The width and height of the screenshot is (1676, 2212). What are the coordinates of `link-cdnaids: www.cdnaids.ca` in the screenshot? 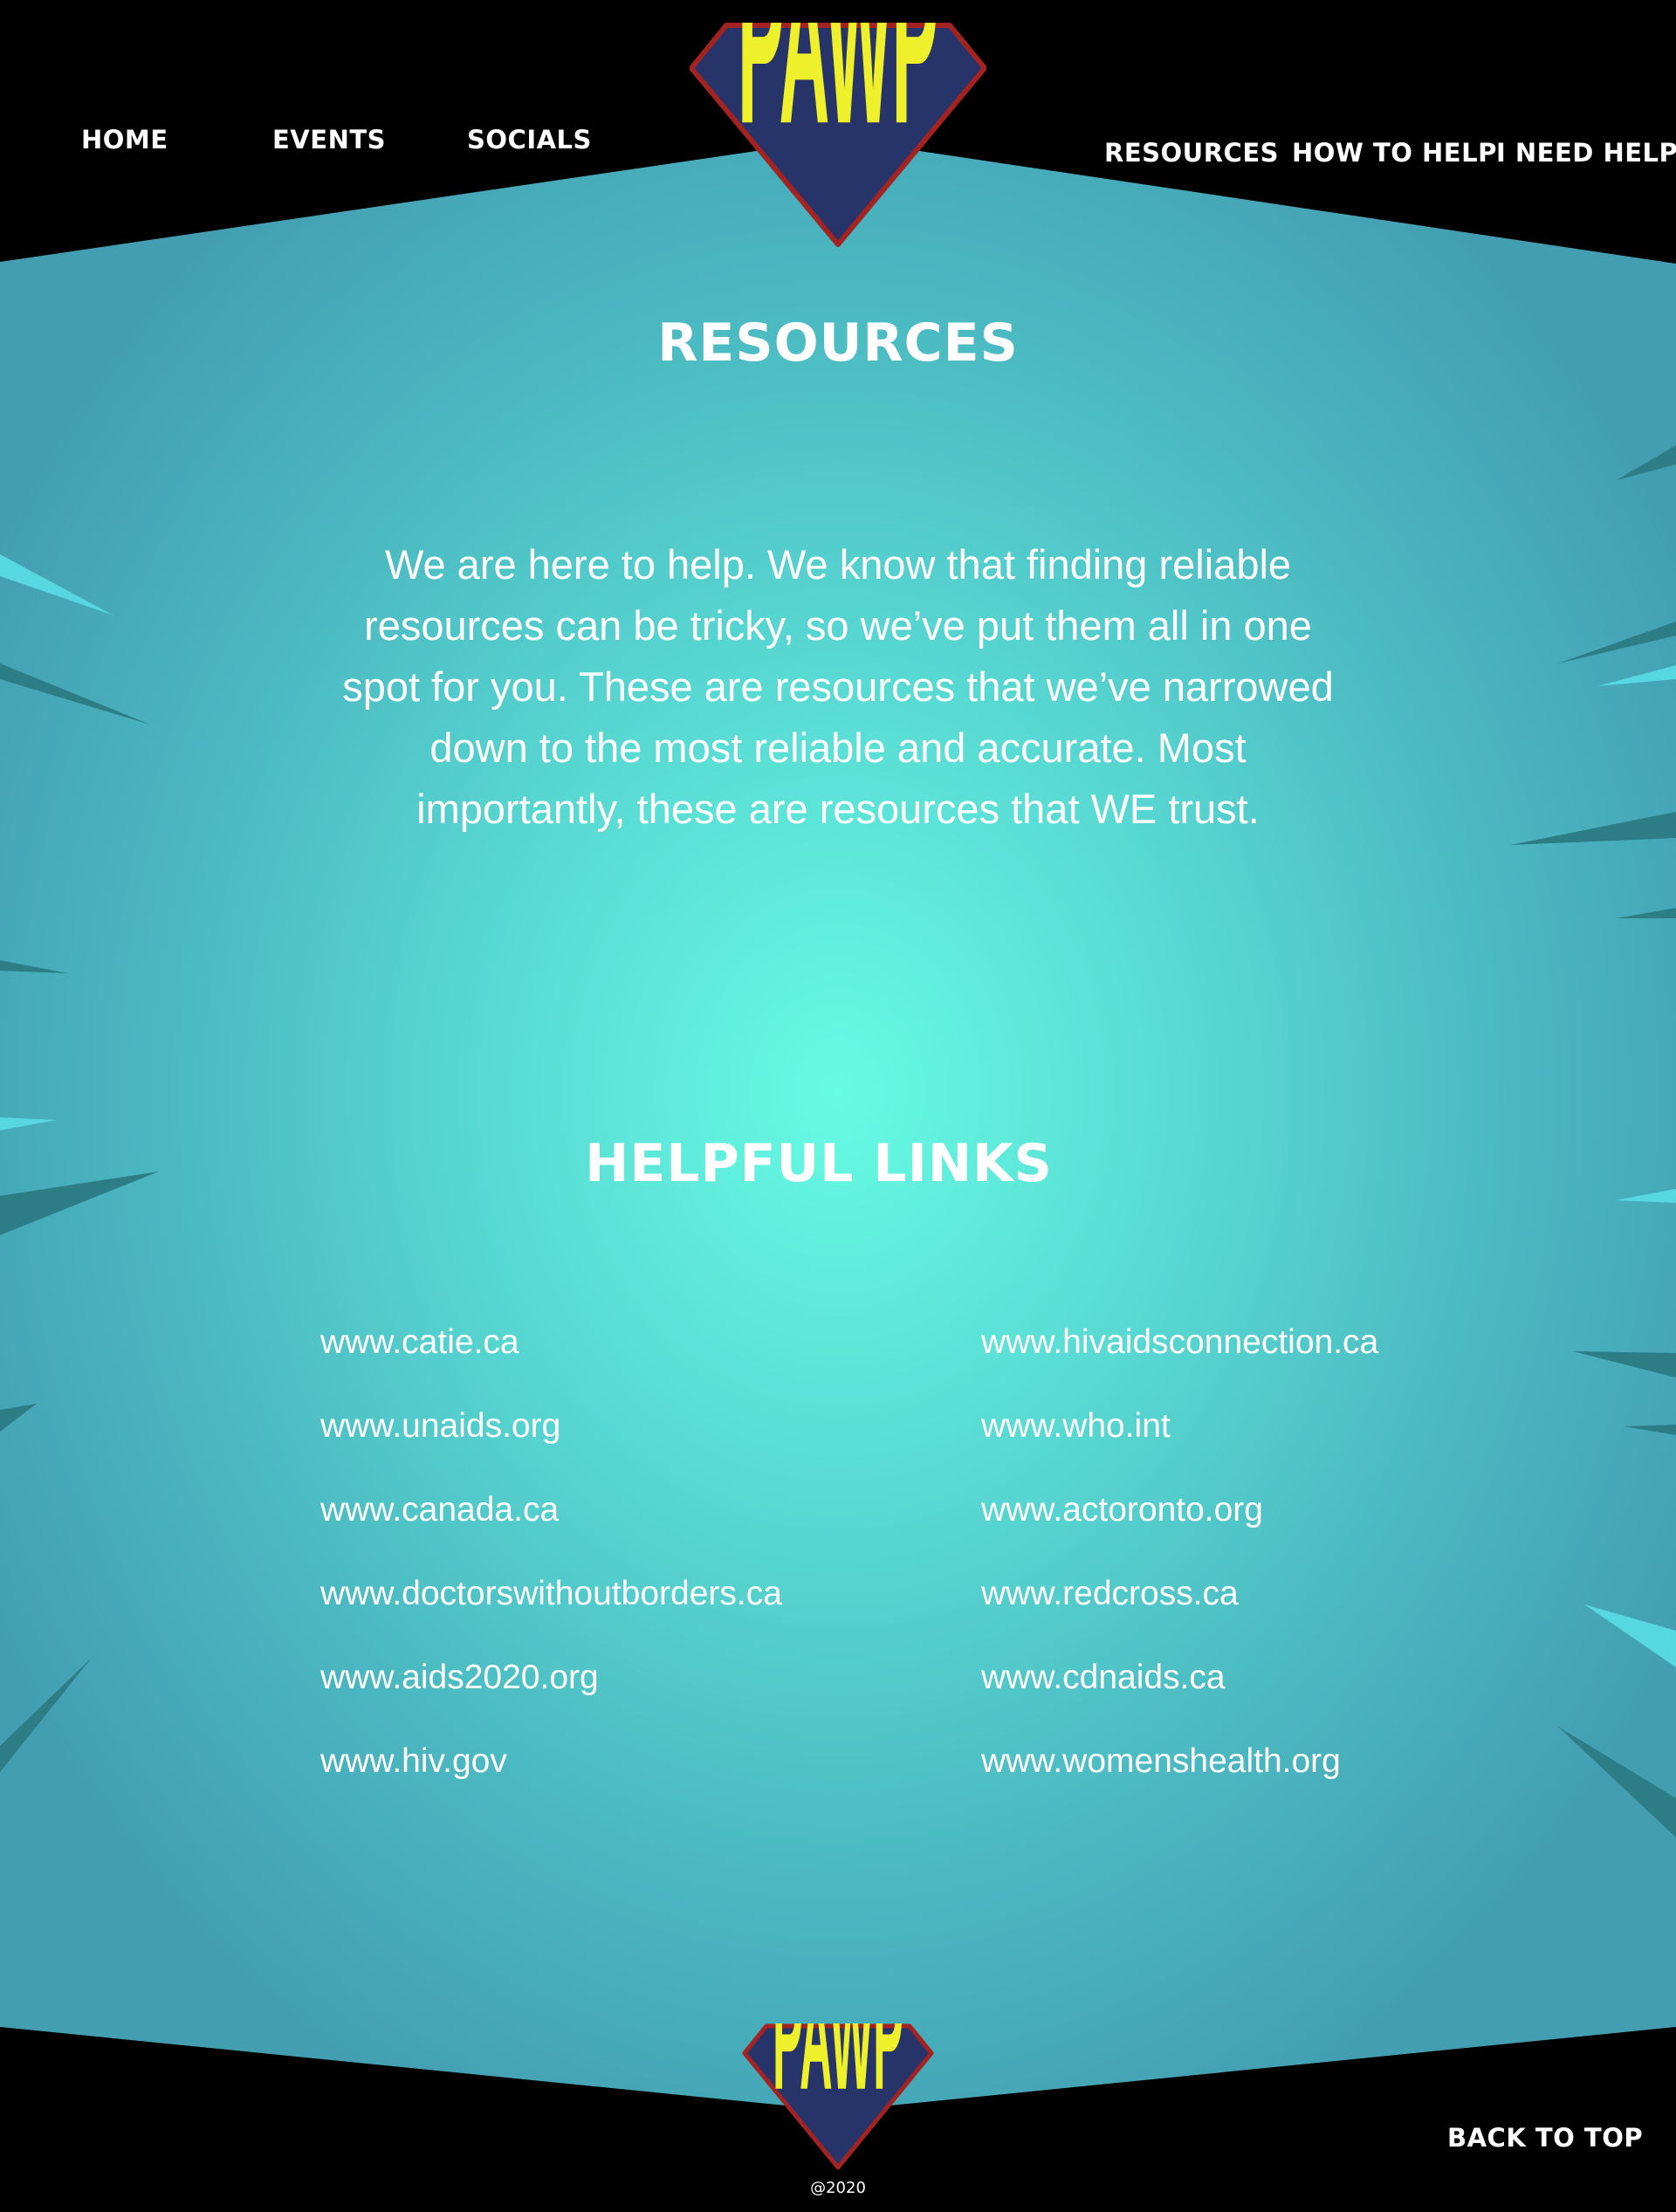 It's located at (1103, 1677).